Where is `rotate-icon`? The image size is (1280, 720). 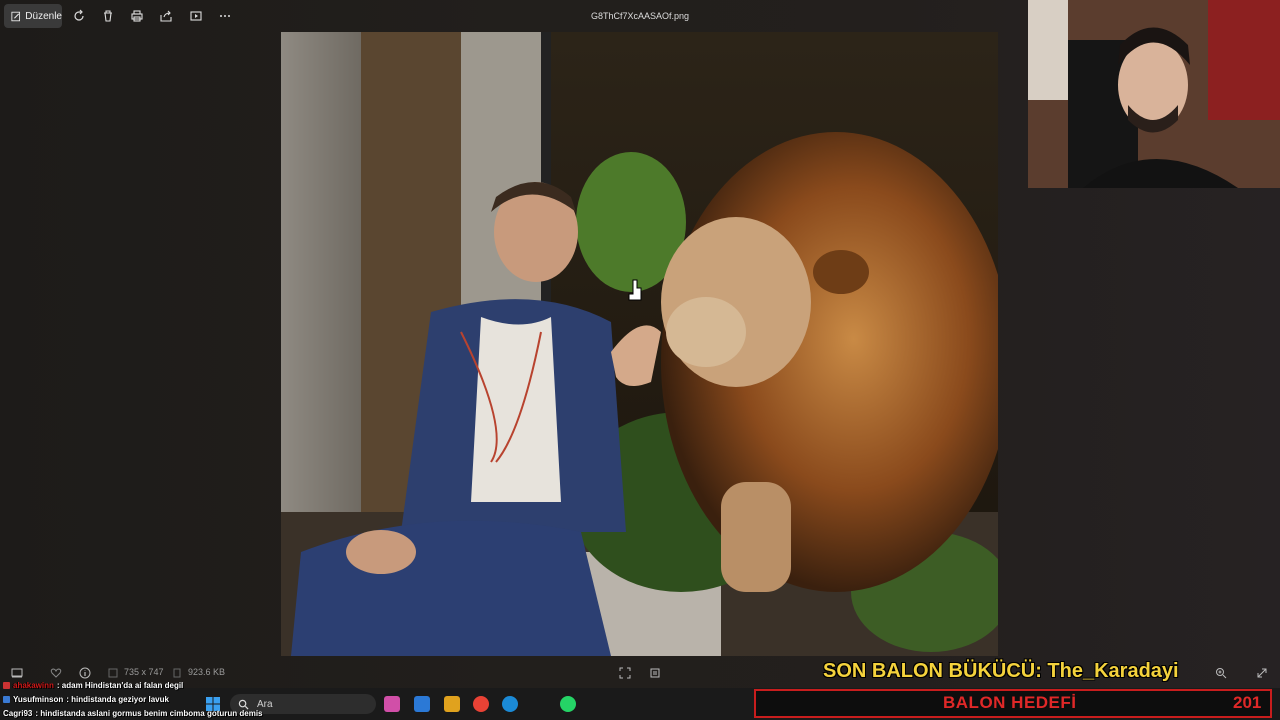
rotate-icon is located at coordinates (79, 16).